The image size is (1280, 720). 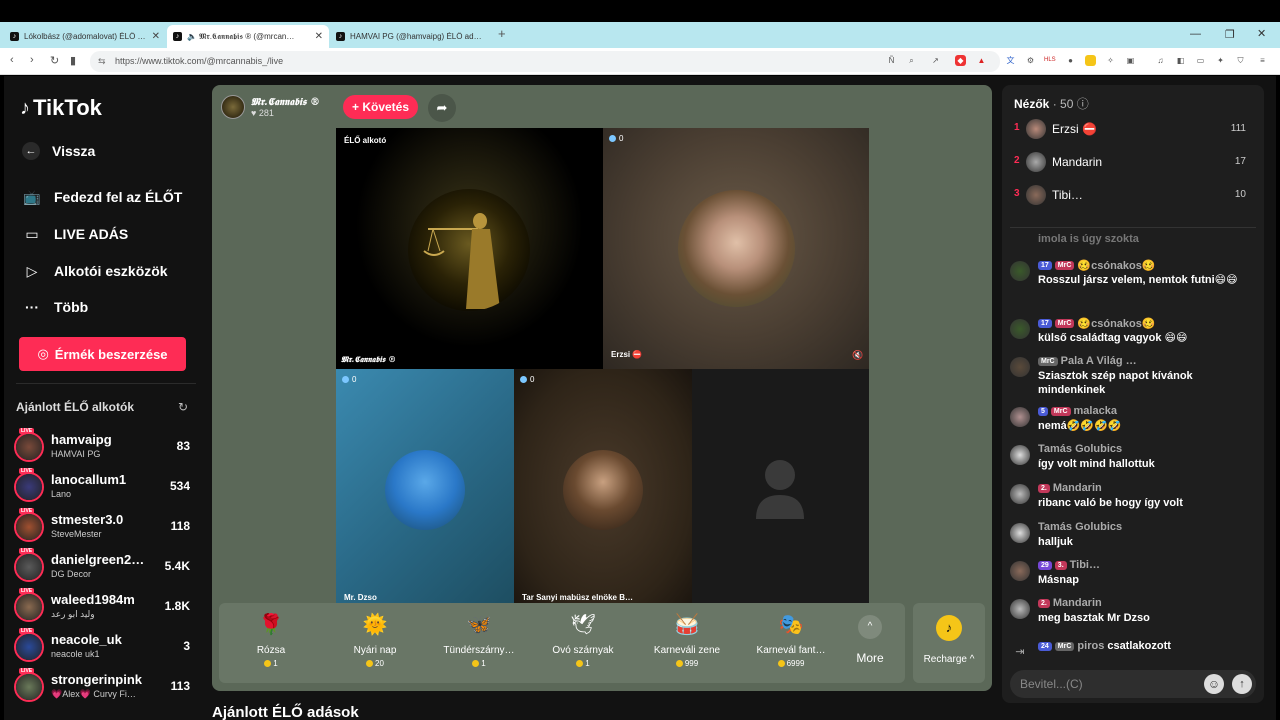 What do you see at coordinates (1083, 104) in the screenshot?
I see `info-icon: ⓘ` at bounding box center [1083, 104].